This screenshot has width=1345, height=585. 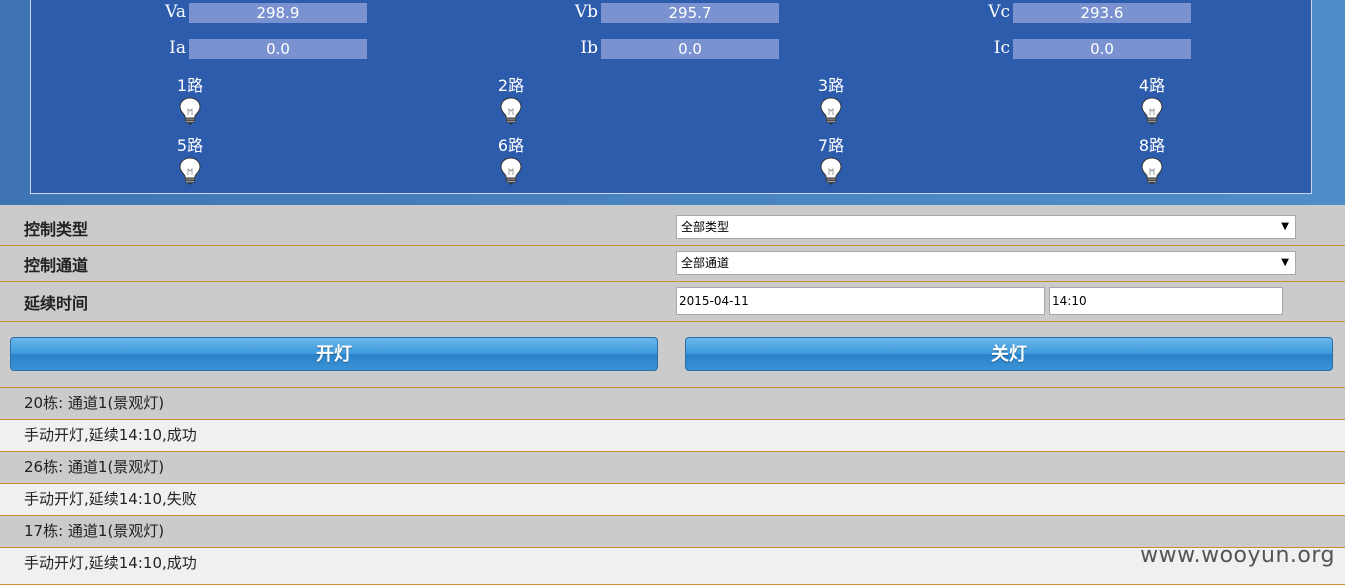 I want to click on ia-value: 0.0, so click(x=278, y=49).